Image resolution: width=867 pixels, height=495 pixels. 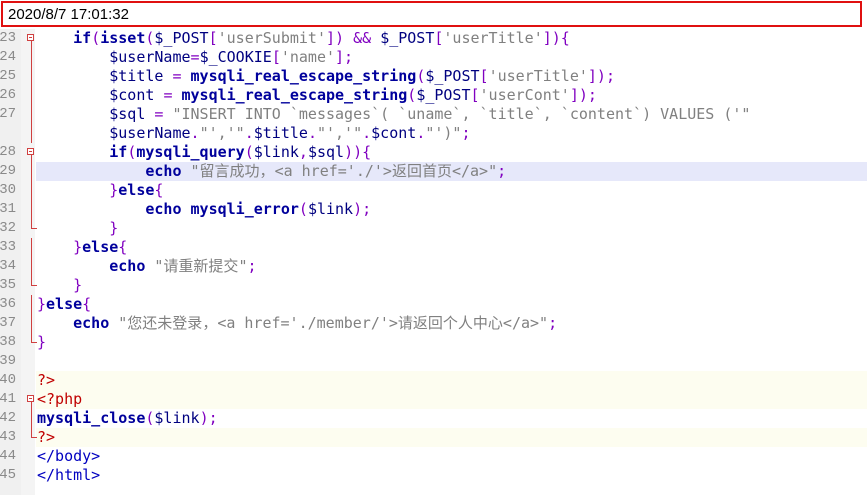 What do you see at coordinates (150, 57) in the screenshot?
I see `code-token: $userName` at bounding box center [150, 57].